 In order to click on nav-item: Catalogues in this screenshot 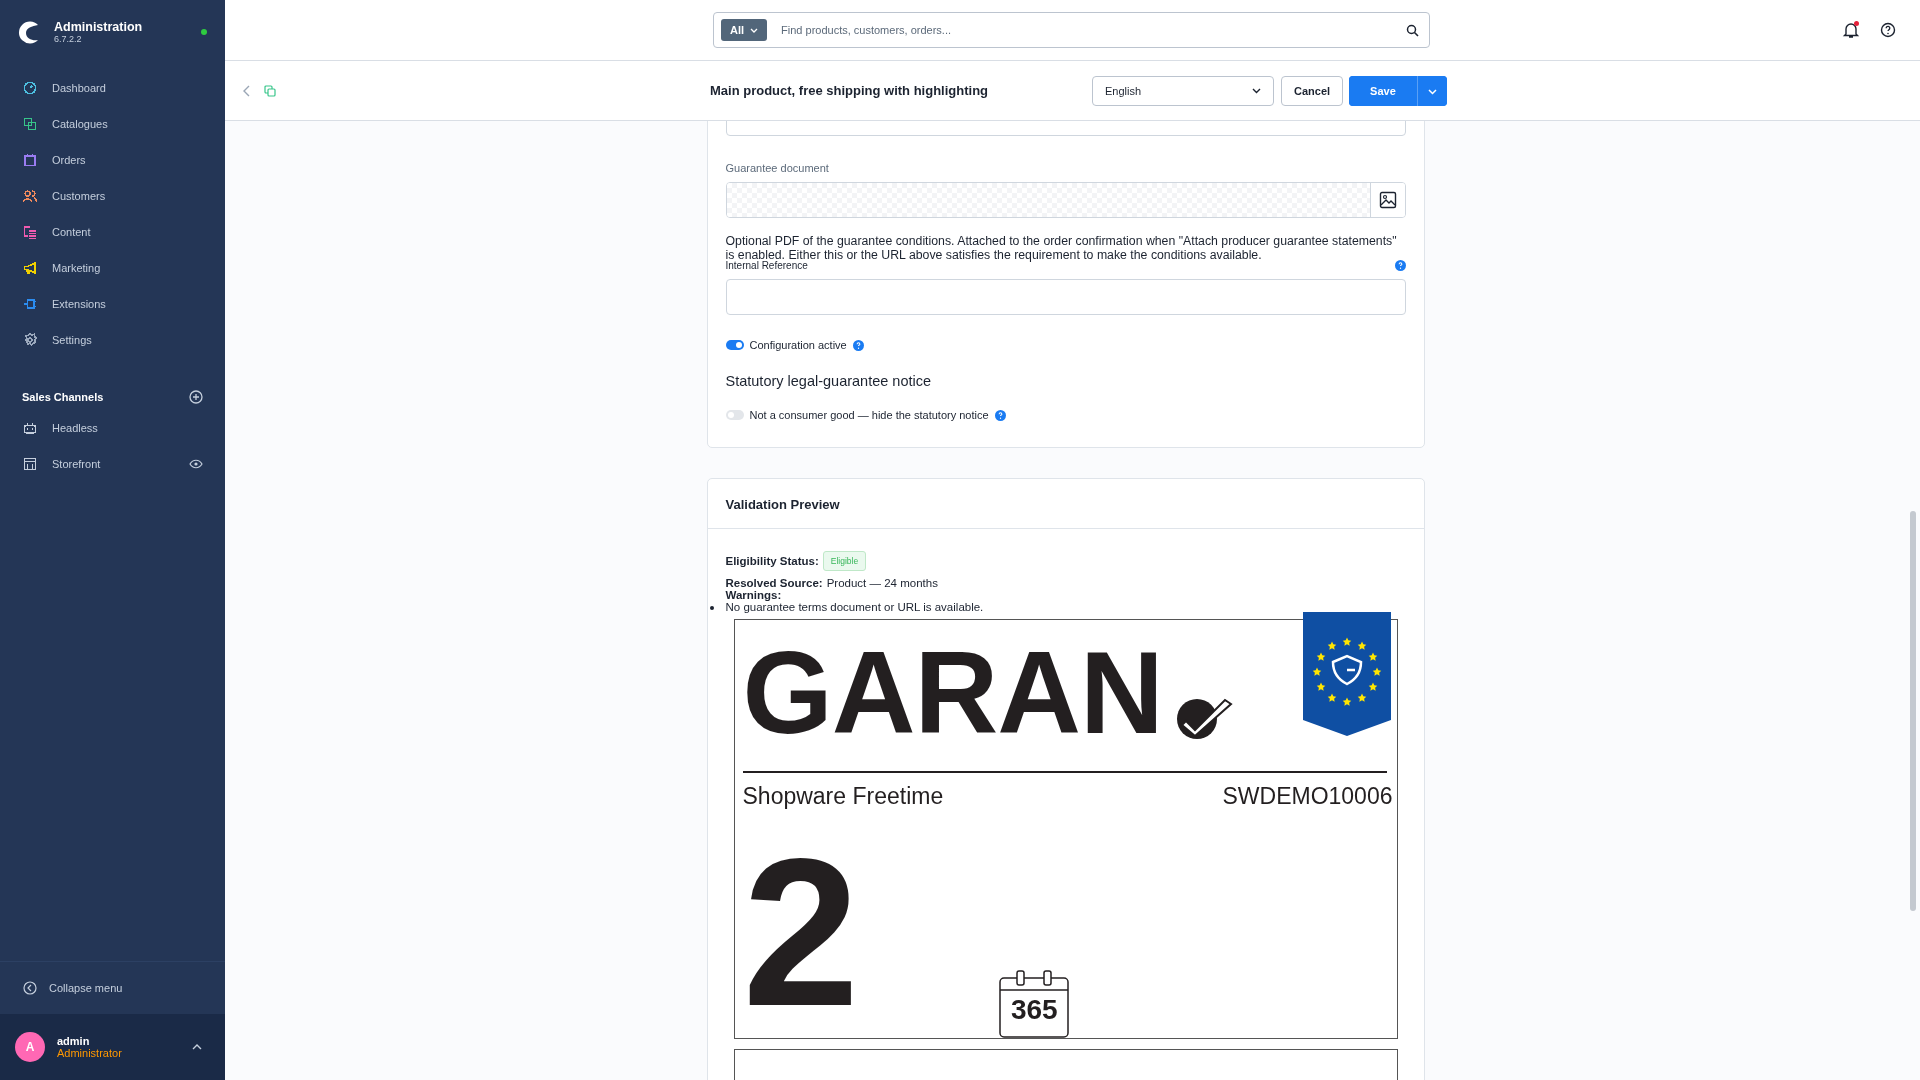, I will do `click(112, 124)`.